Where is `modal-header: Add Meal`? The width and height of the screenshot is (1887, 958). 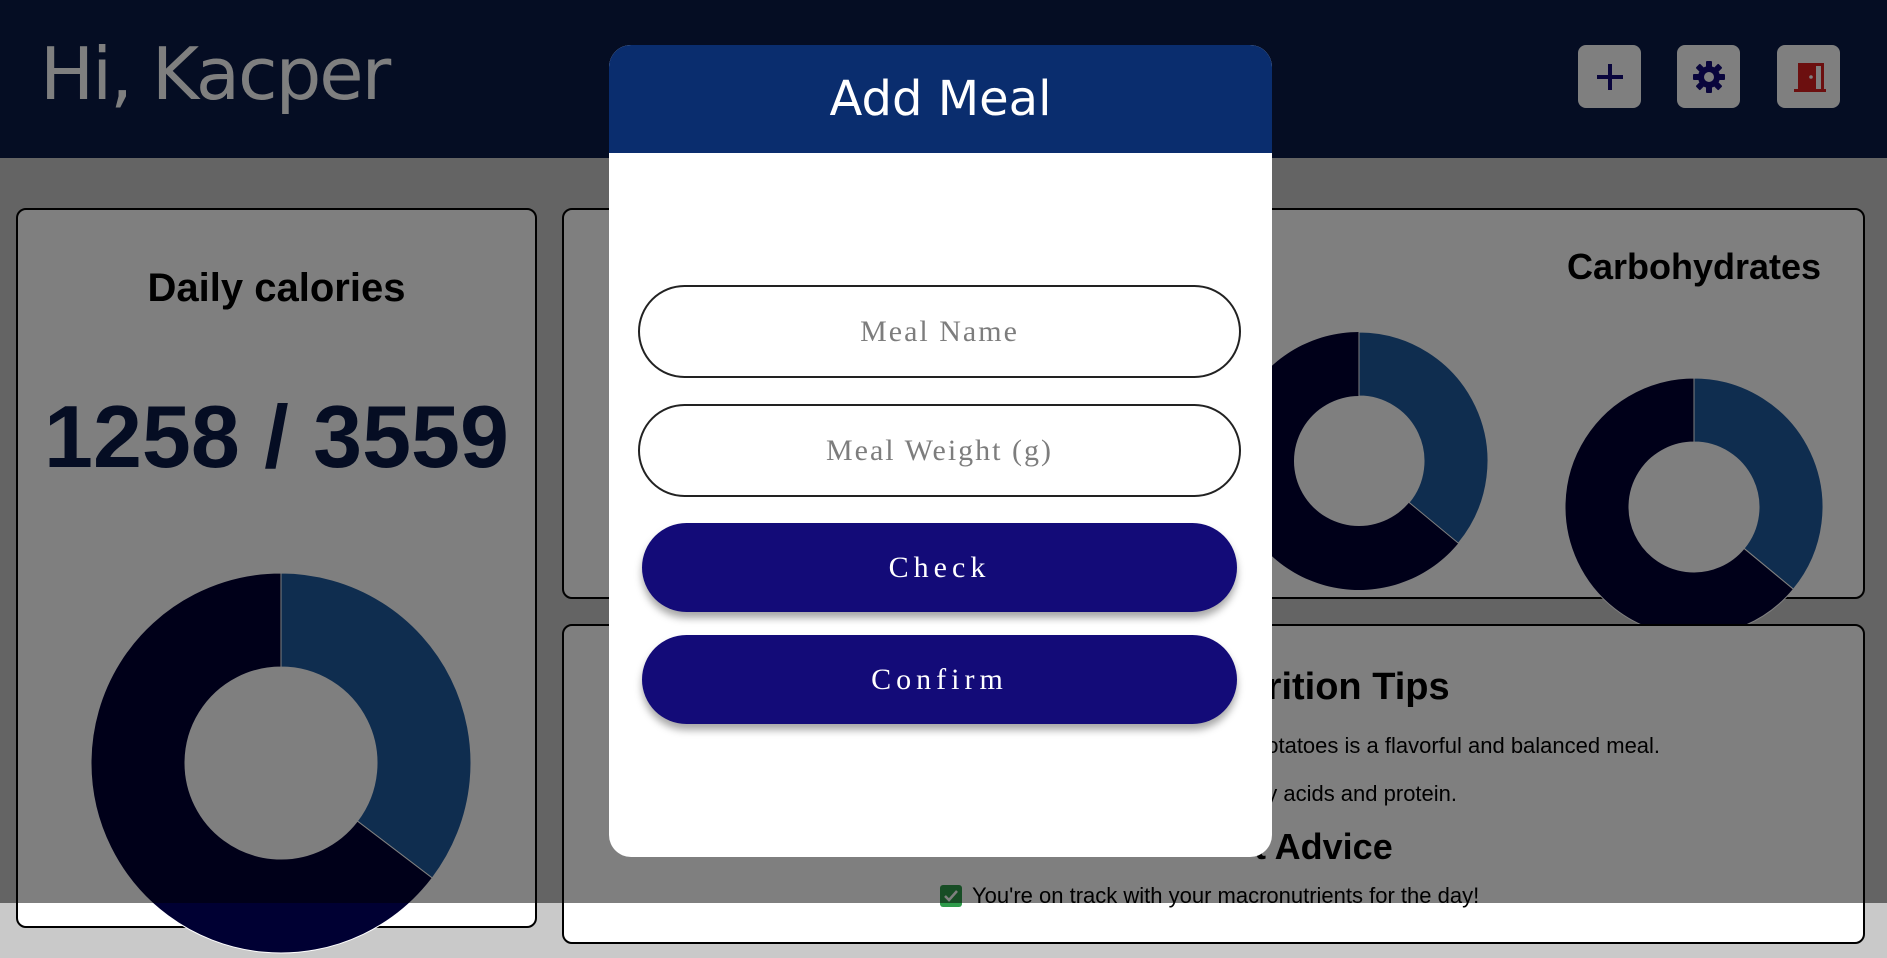
modal-header: Add Meal is located at coordinates (940, 99).